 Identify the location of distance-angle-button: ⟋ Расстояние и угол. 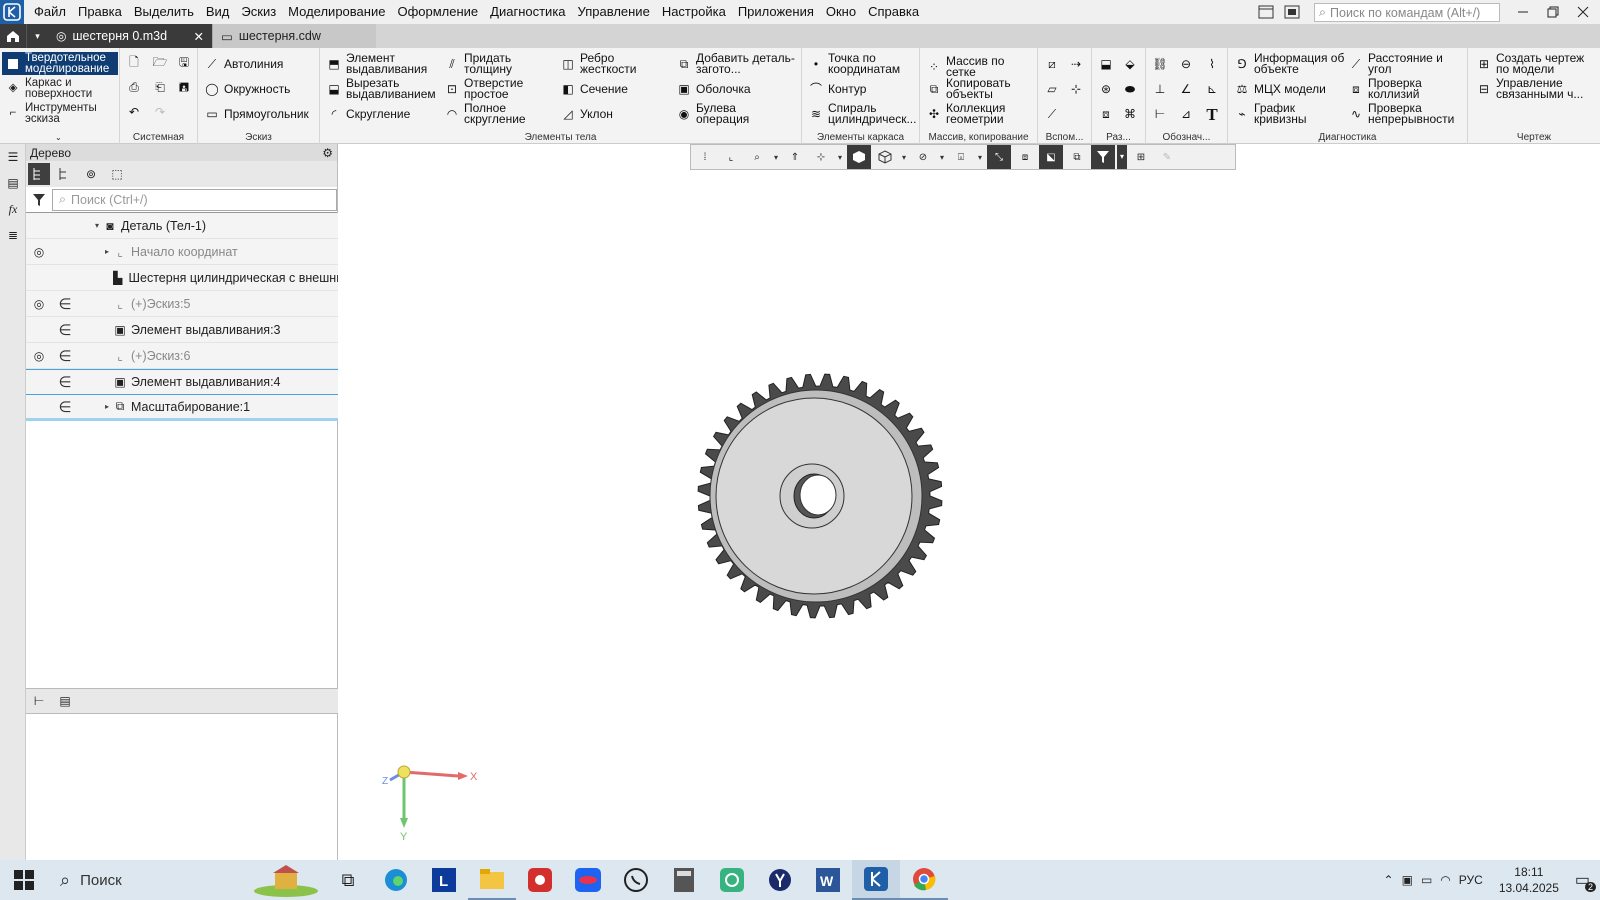
(1406, 63).